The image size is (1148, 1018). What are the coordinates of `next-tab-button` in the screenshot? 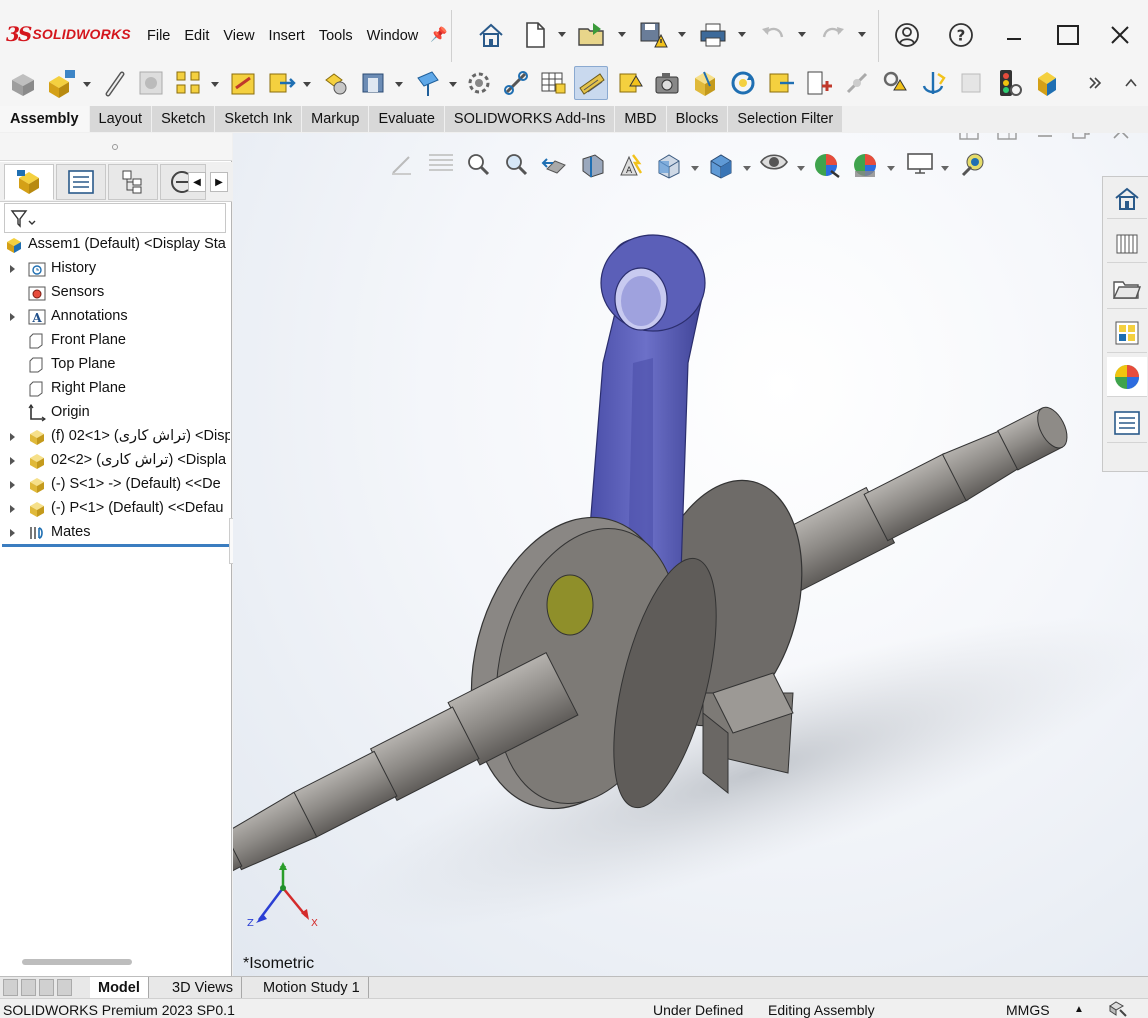 It's located at (46, 987).